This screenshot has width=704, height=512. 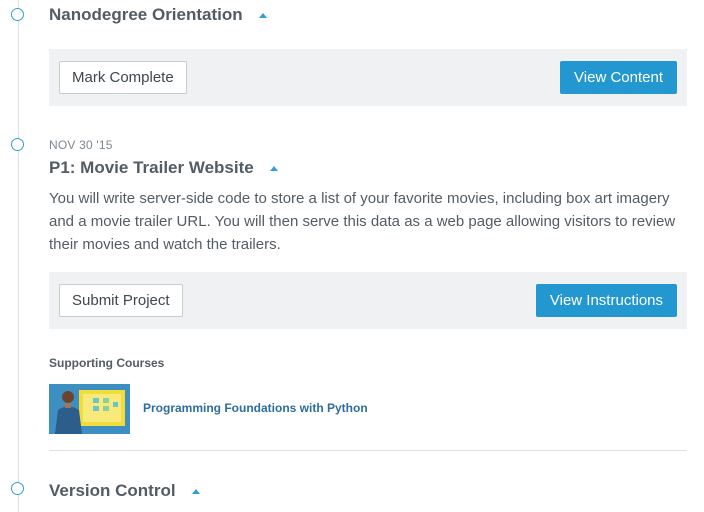 I want to click on view-content-button: View Content, so click(x=618, y=77).